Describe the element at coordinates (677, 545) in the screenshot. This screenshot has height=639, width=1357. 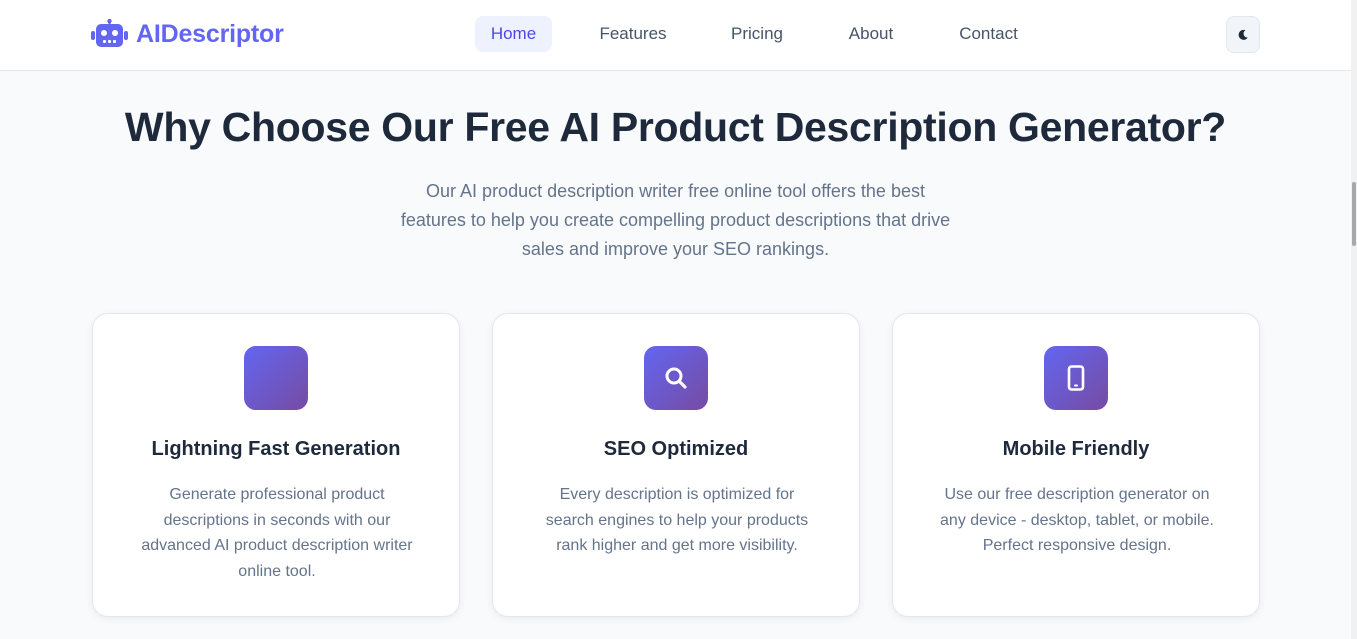
I see `description-line: rank higher and get more visibility.` at that location.